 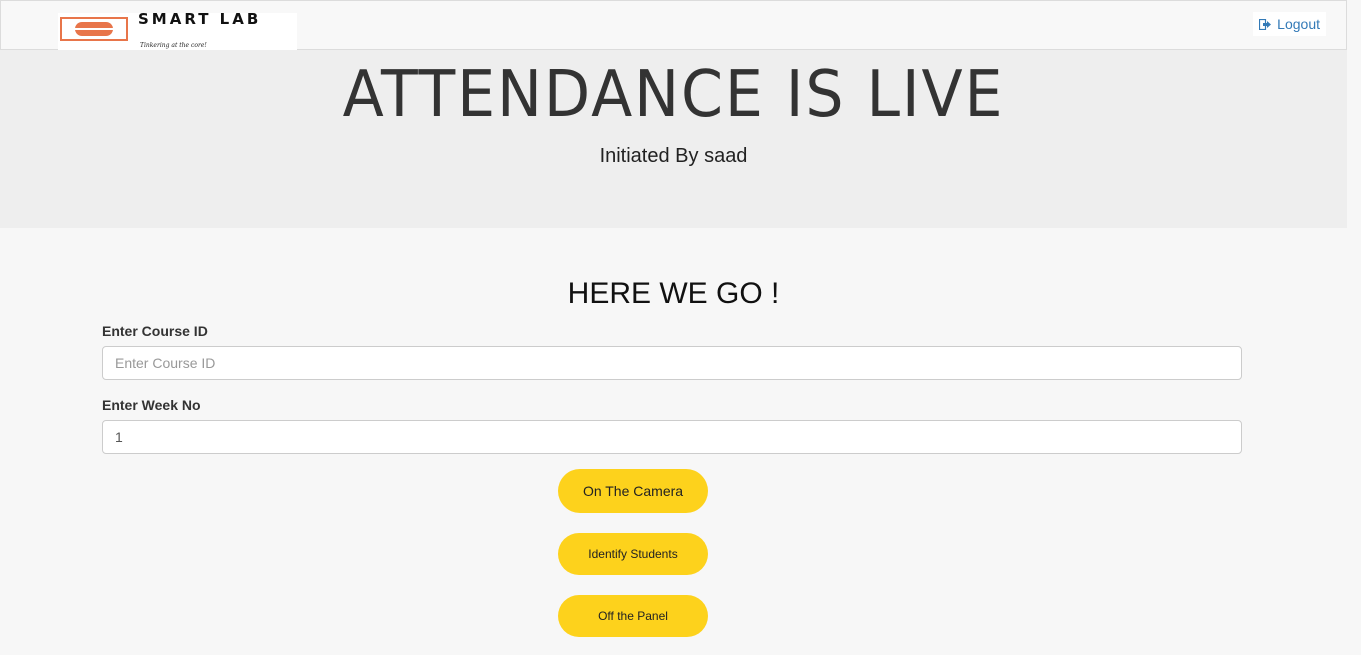 I want to click on week-no-input, so click(x=672, y=437).